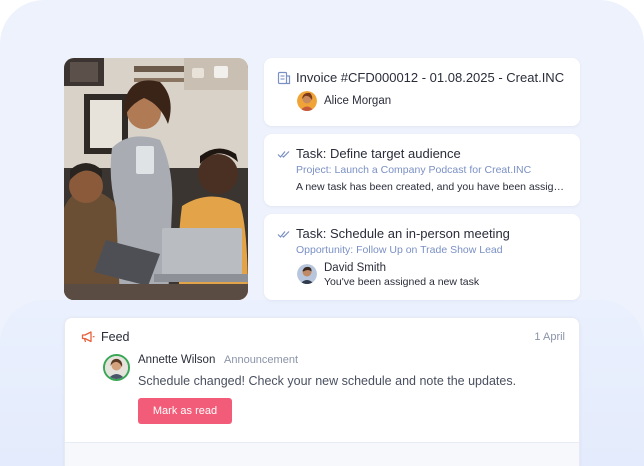 The image size is (644, 466). Describe the element at coordinates (549, 337) in the screenshot. I see `feed-date: 1 April` at that location.